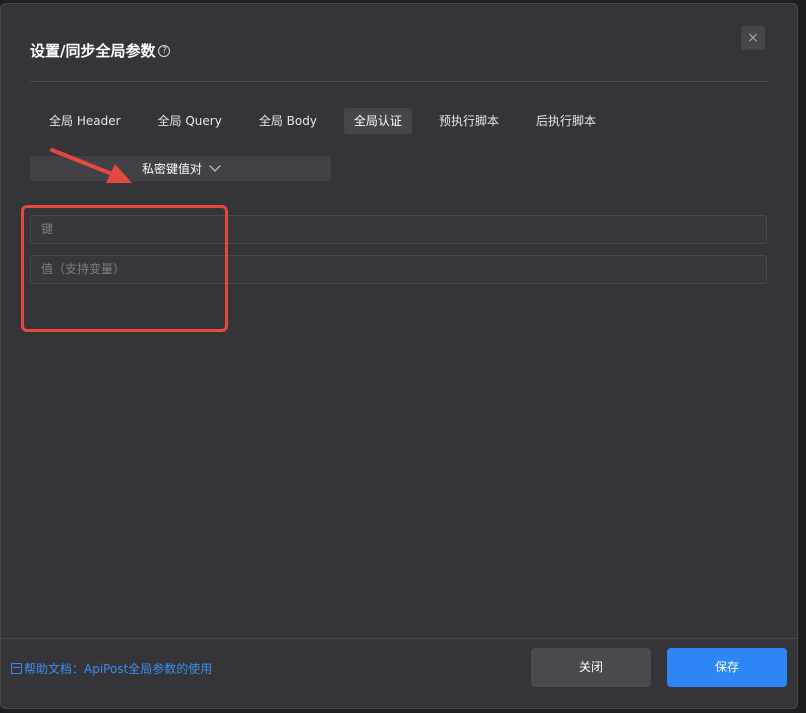 This screenshot has height=713, width=806. What do you see at coordinates (164, 50) in the screenshot?
I see `help-circle-icon: ?` at bounding box center [164, 50].